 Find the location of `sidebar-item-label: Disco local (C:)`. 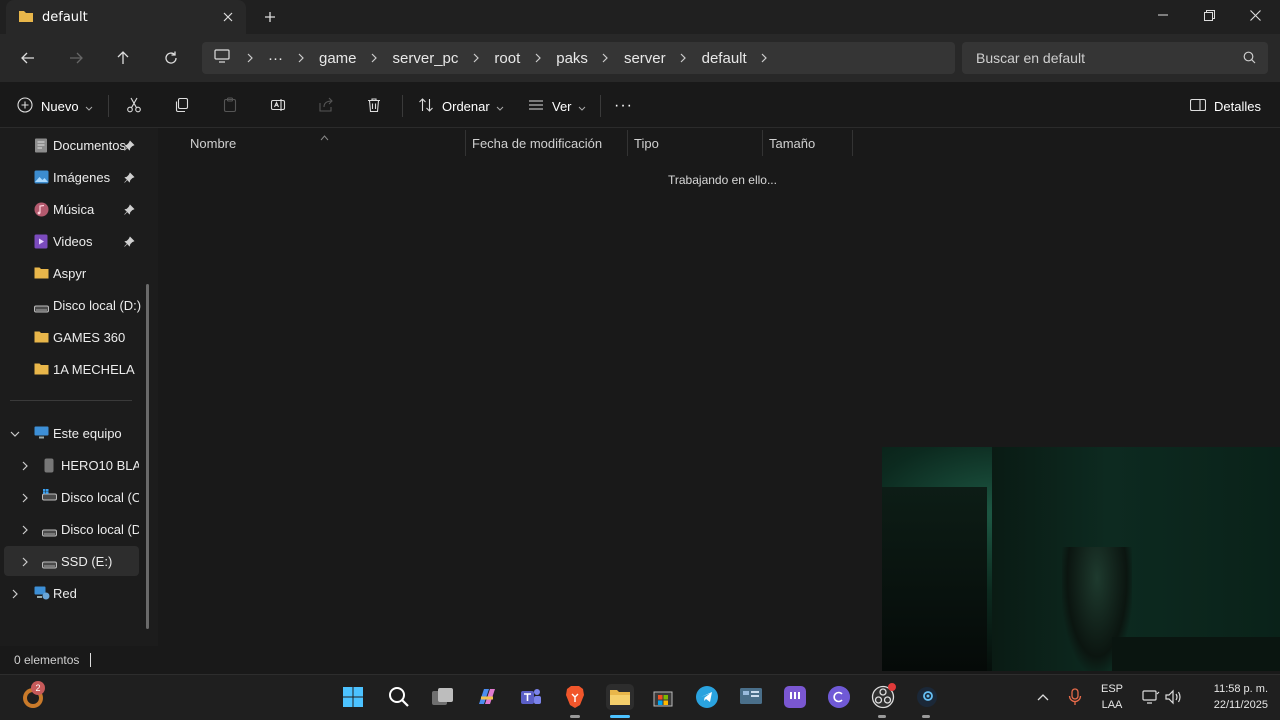

sidebar-item-label: Disco local (C:) is located at coordinates (100, 497).